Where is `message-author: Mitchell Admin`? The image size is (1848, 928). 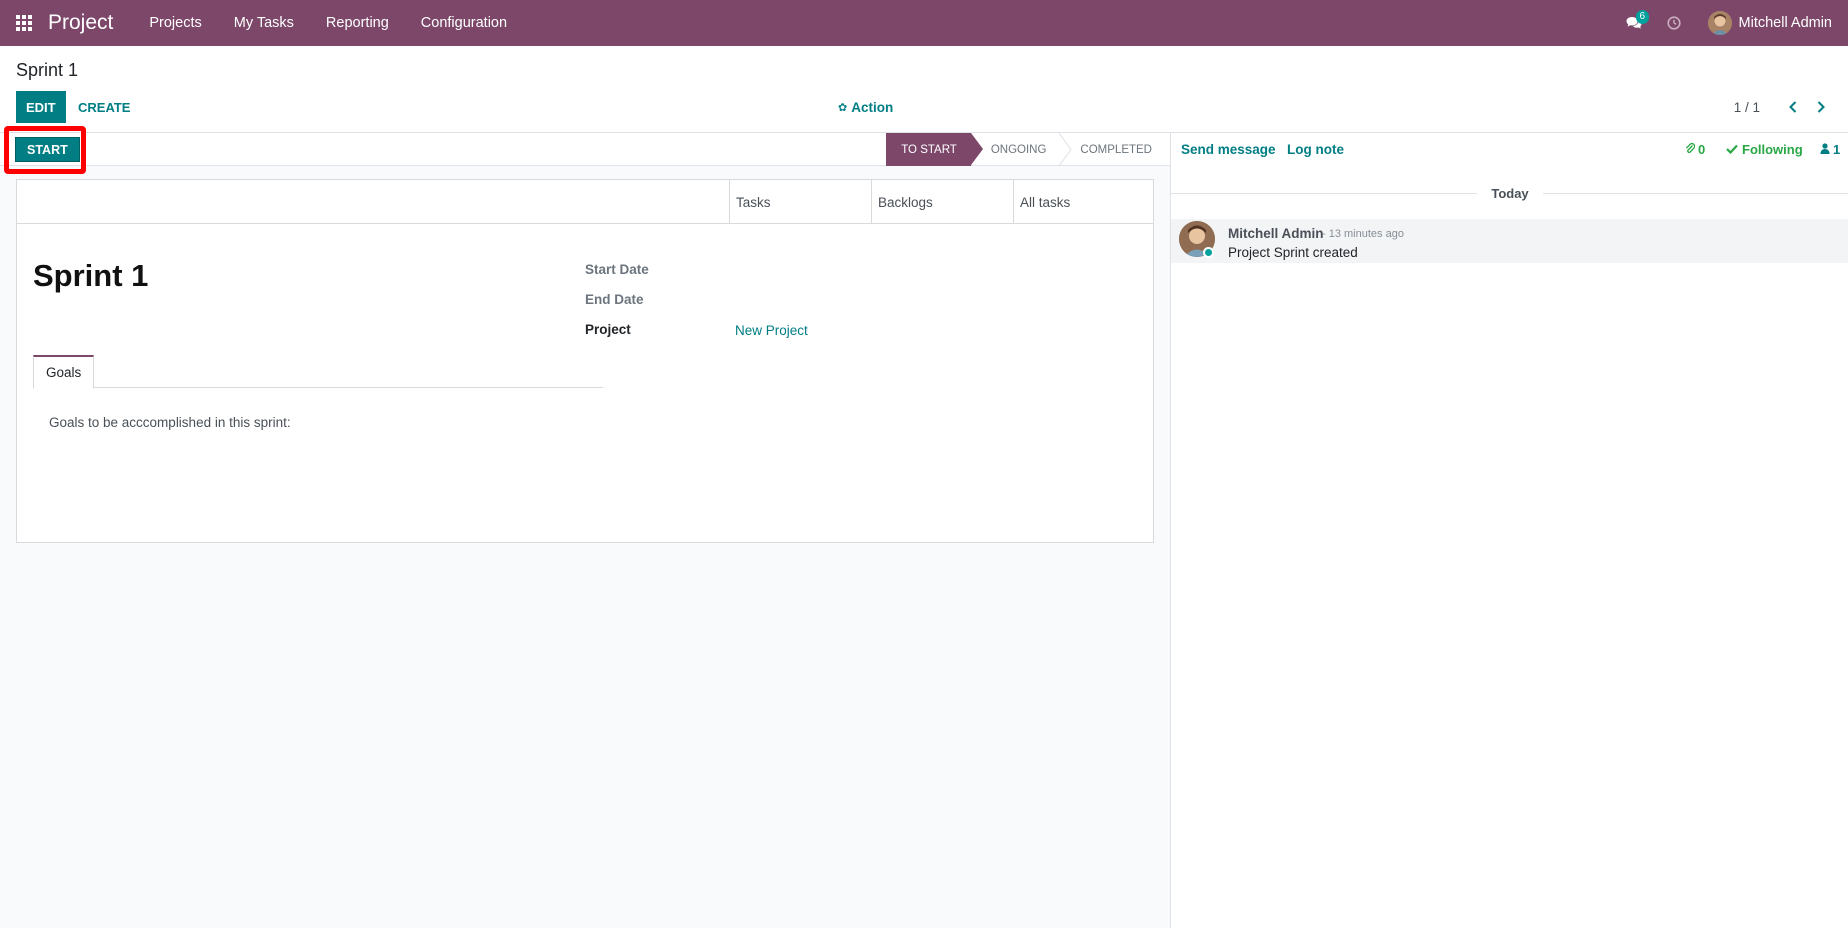
message-author: Mitchell Admin is located at coordinates (1276, 233).